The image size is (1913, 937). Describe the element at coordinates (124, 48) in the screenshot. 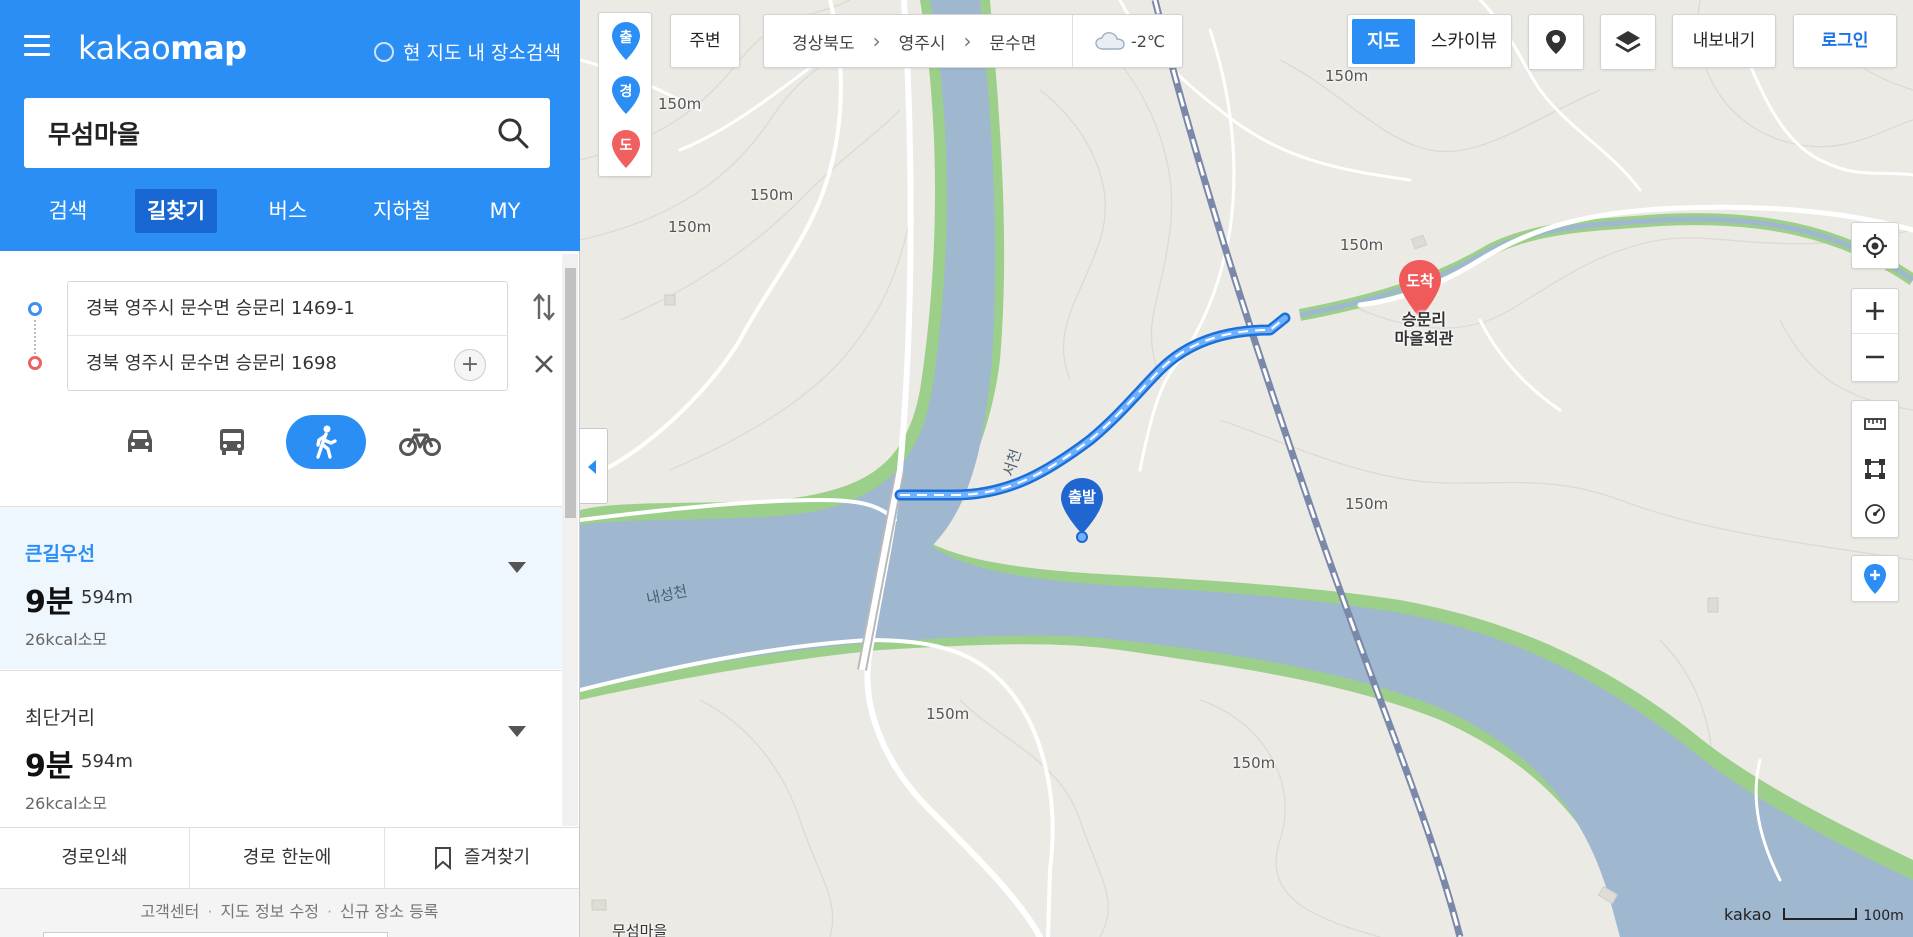

I see `logo-light-text: kakao` at that location.